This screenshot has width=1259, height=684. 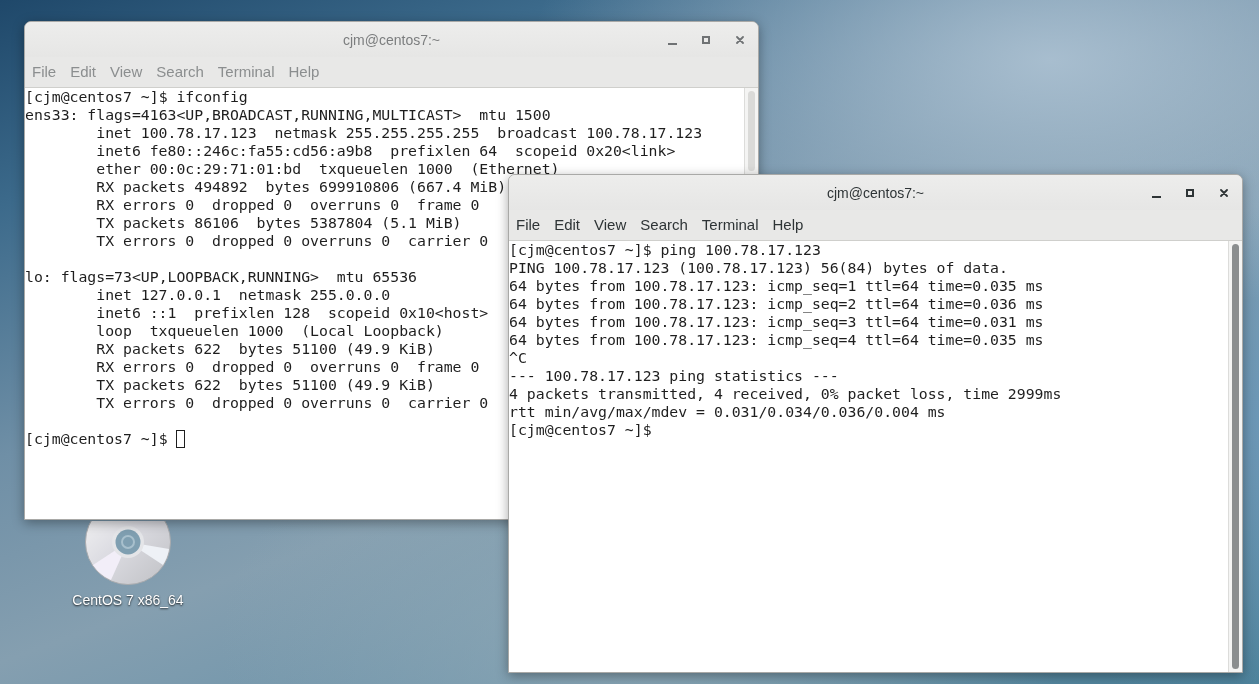 What do you see at coordinates (221, 276) in the screenshot?
I see `terminal-line: lo: flags=73<UP,LOOPBACK,RUNNING> mtu 65536` at bounding box center [221, 276].